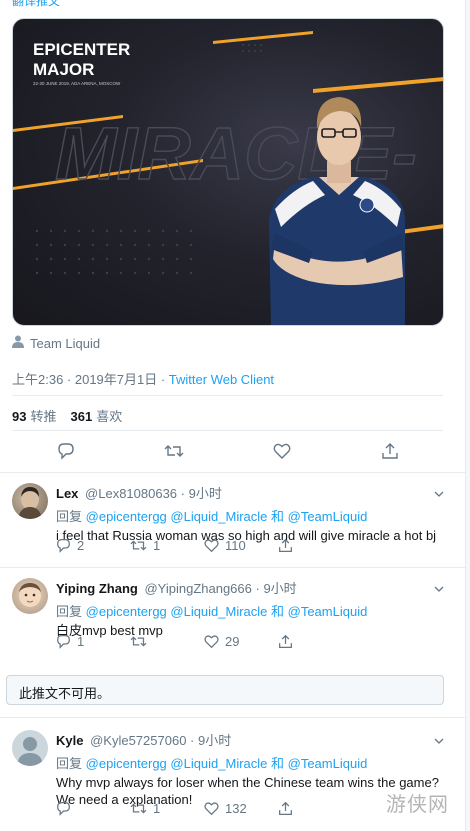  Describe the element at coordinates (197, 588) in the screenshot. I see `reply-author-handle: @YipingZhang666` at that location.